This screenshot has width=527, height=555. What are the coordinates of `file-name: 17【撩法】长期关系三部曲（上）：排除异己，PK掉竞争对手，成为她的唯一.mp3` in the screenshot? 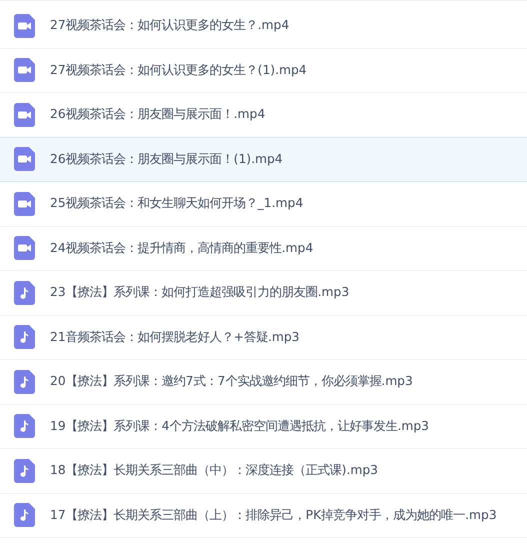 It's located at (273, 515).